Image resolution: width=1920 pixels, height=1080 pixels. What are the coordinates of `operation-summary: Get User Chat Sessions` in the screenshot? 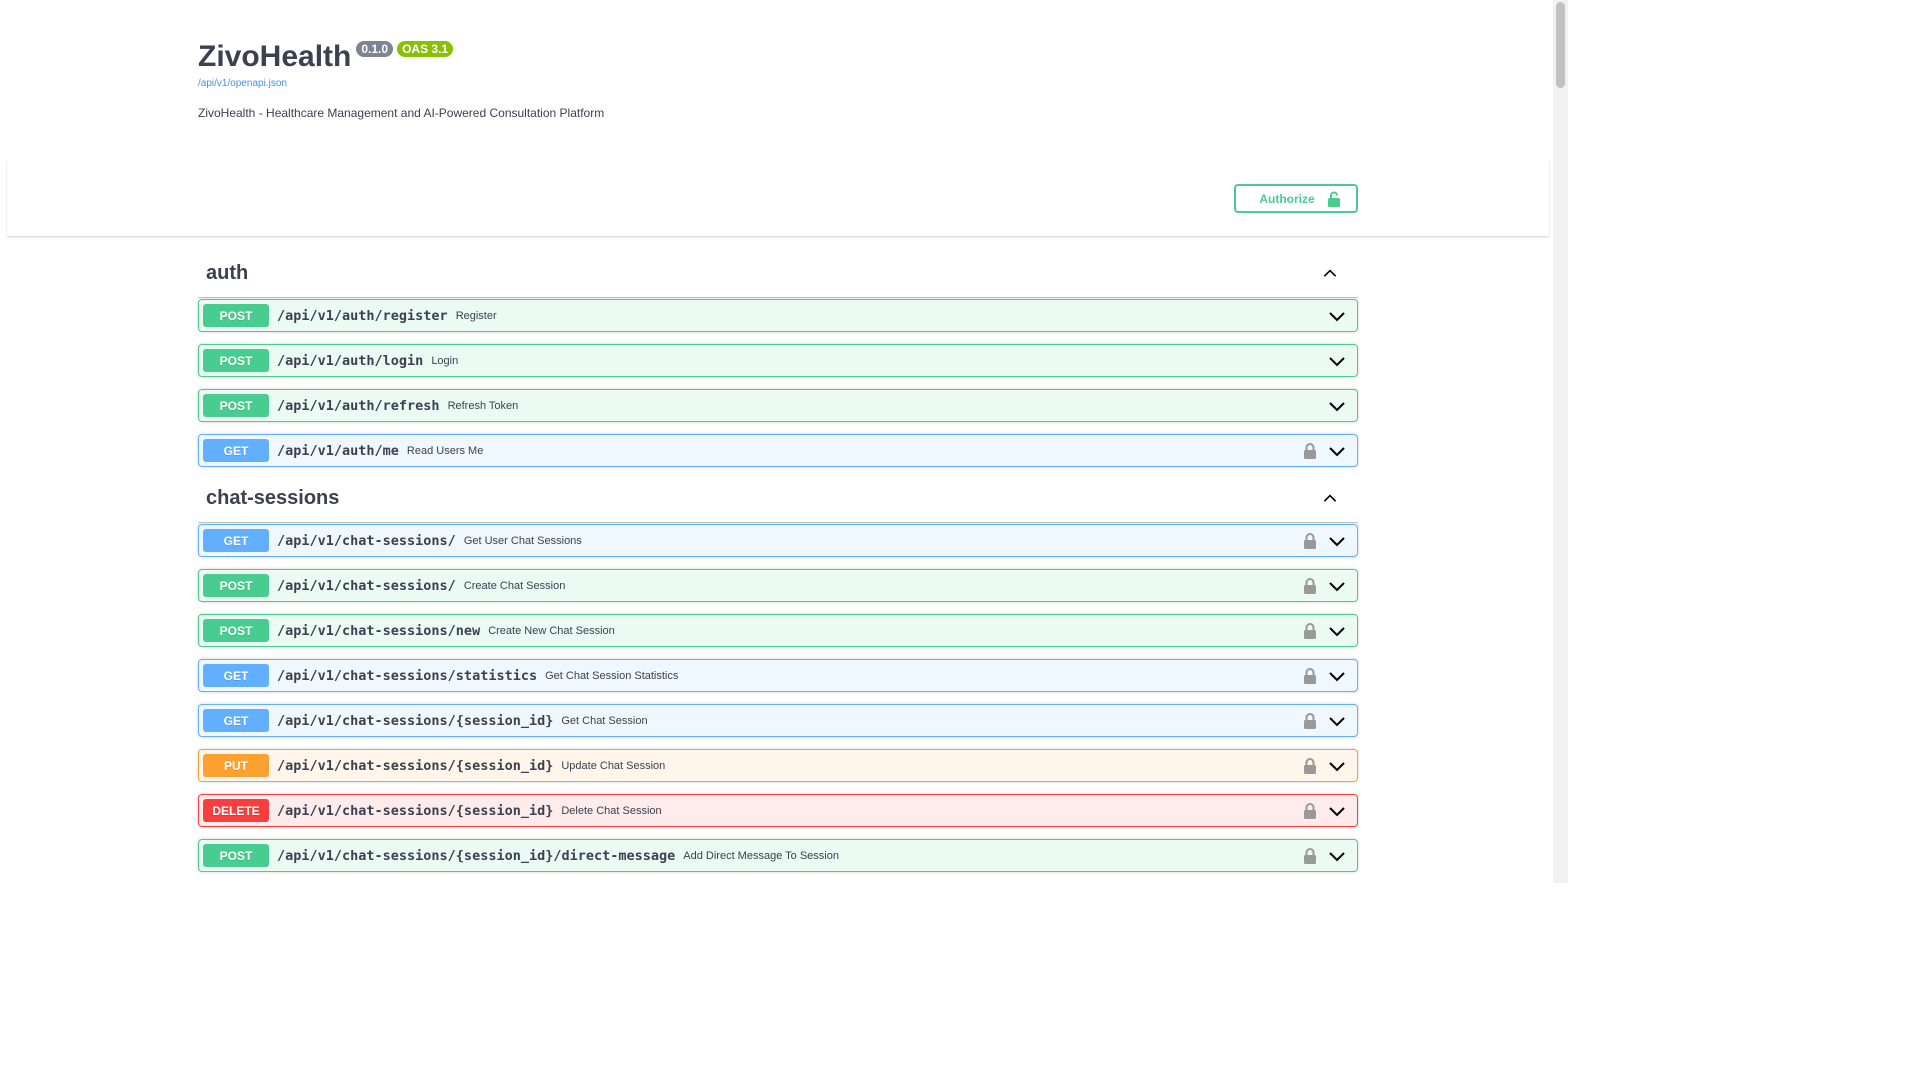 It's located at (522, 540).